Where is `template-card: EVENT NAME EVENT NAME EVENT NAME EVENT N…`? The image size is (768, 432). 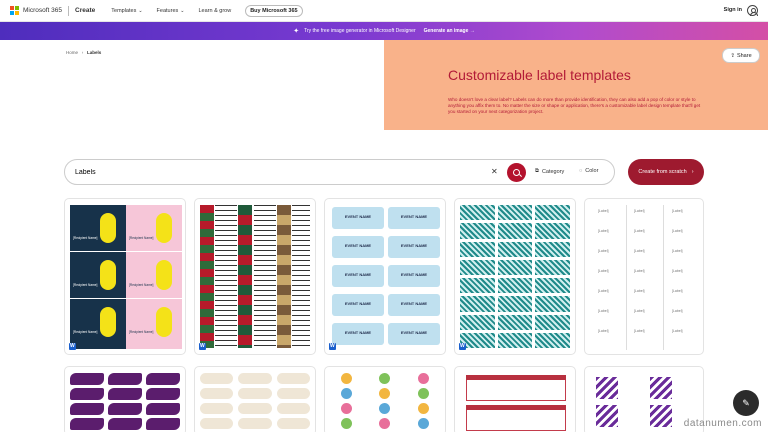
template-card: EVENT NAME EVENT NAME EVENT NAME EVENT N… is located at coordinates (385, 276).